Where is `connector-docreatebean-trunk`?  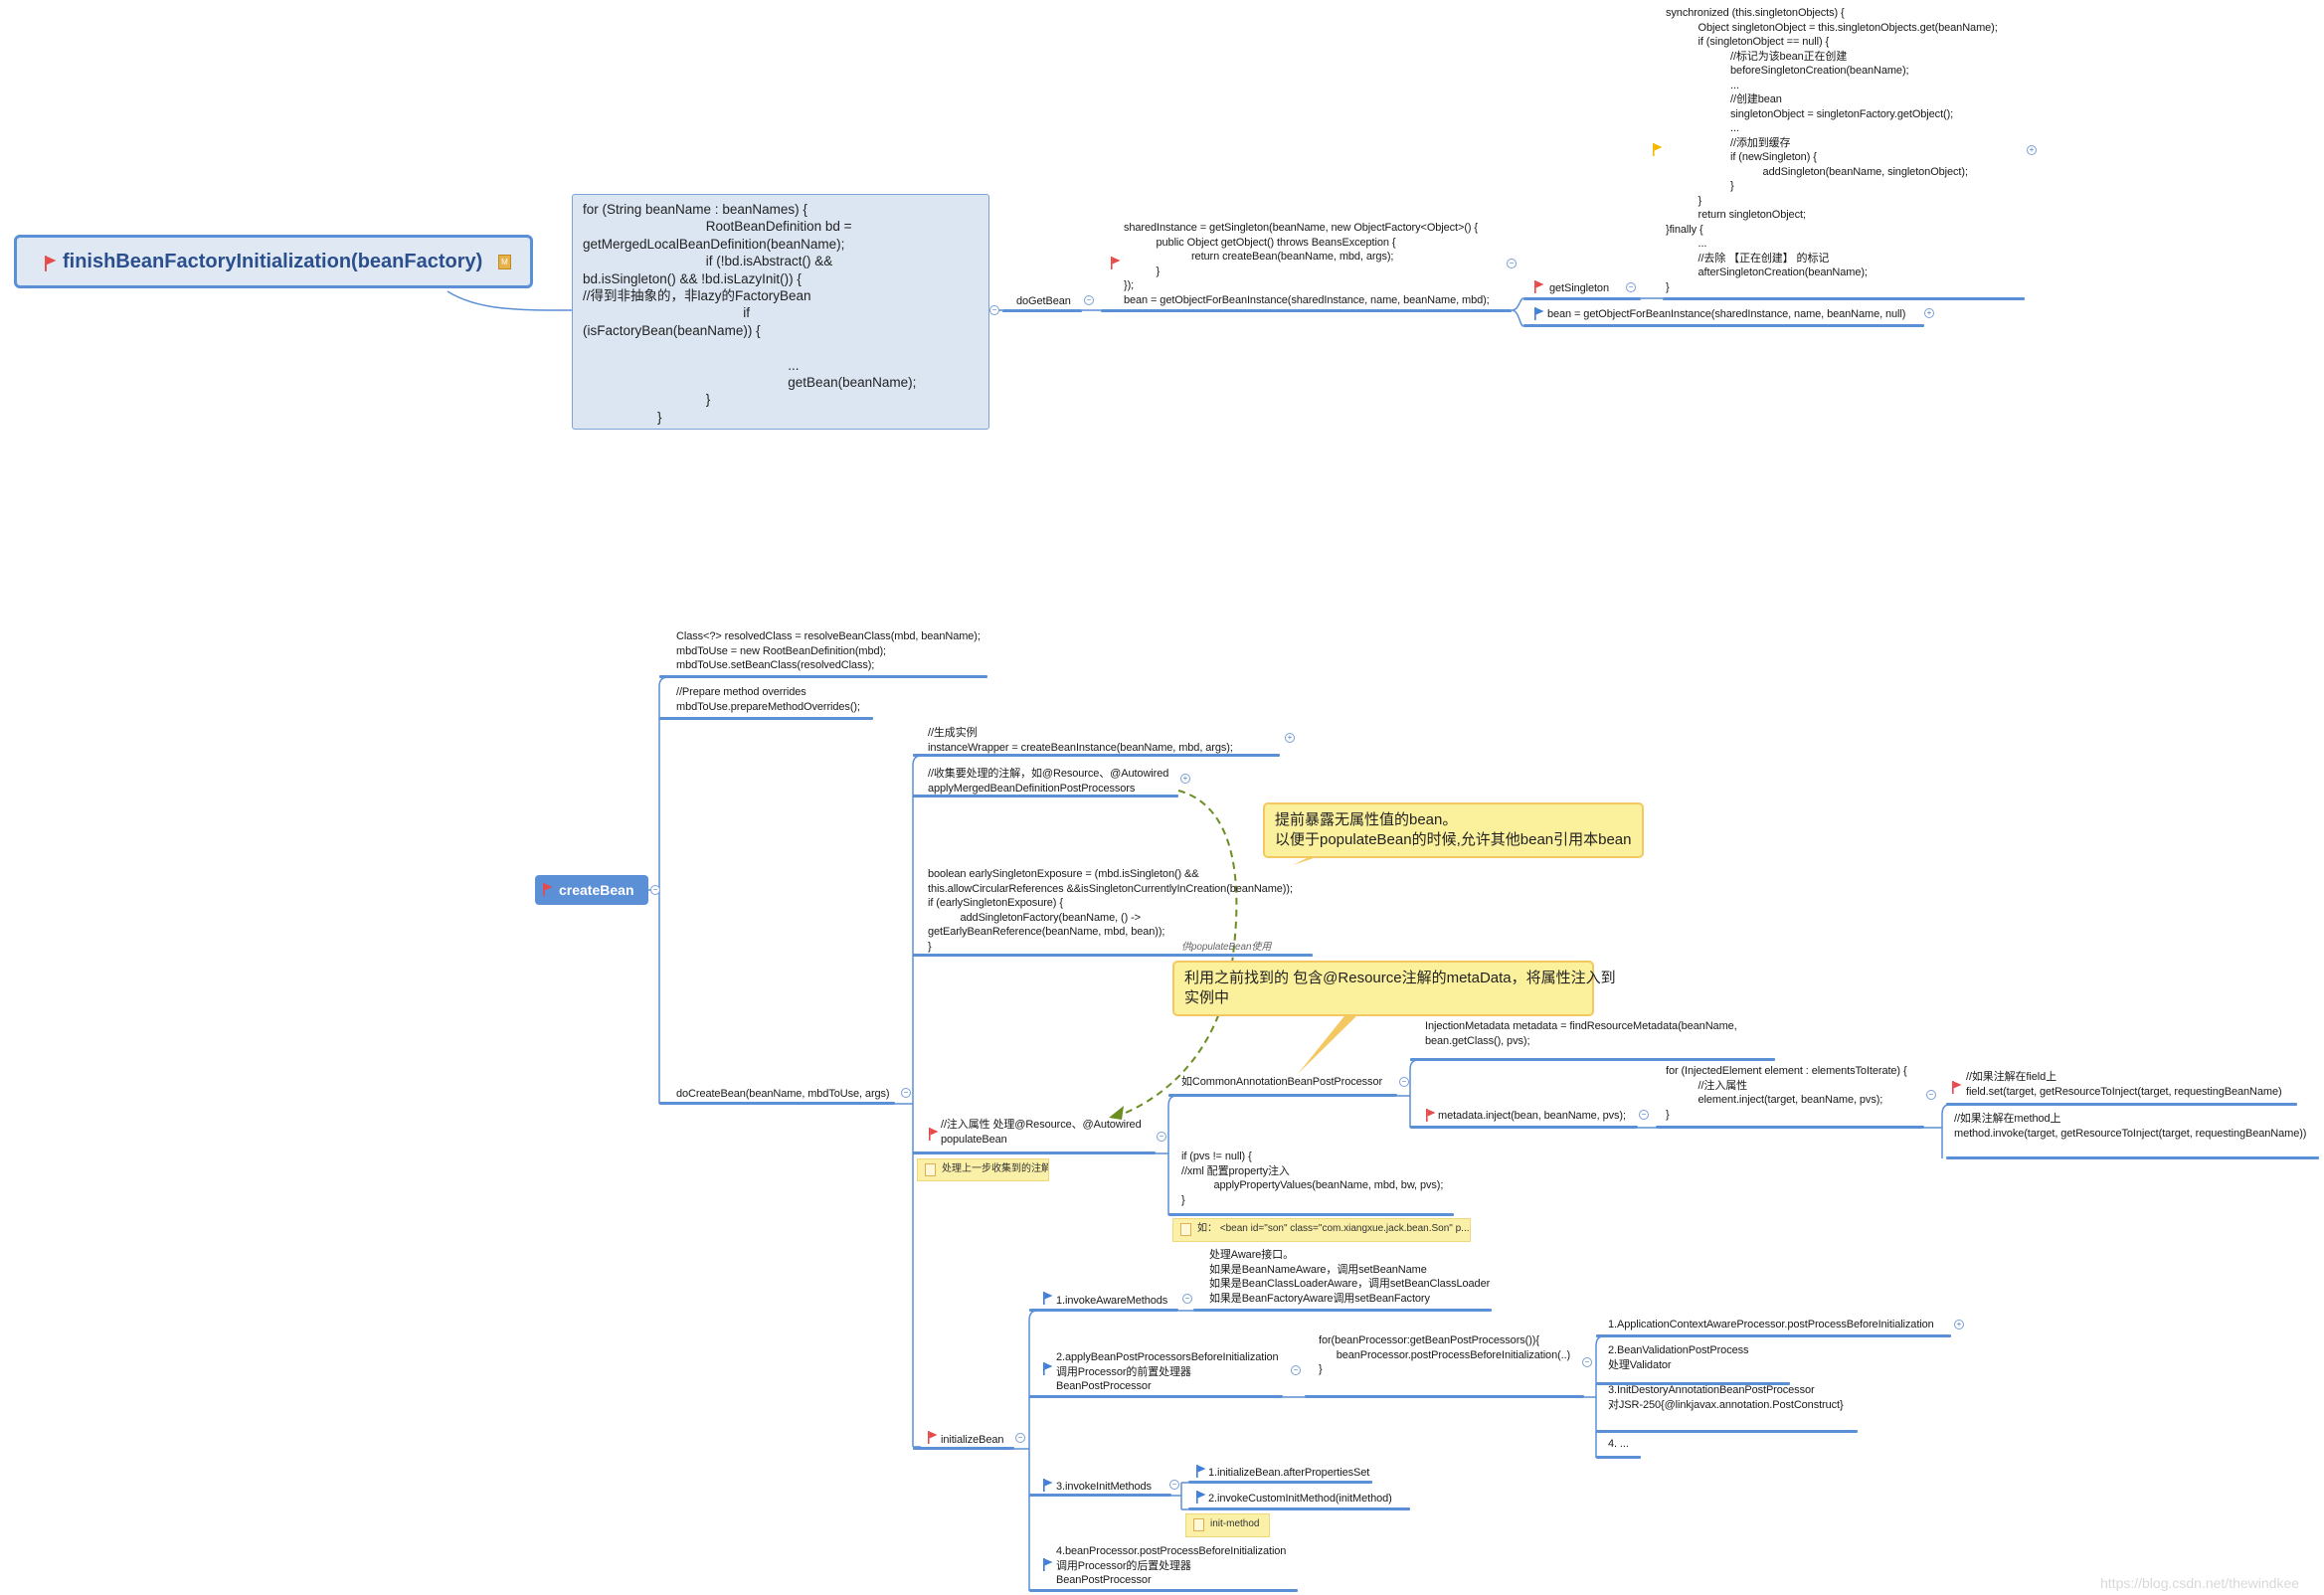 connector-docreatebean-trunk is located at coordinates (908, 1101).